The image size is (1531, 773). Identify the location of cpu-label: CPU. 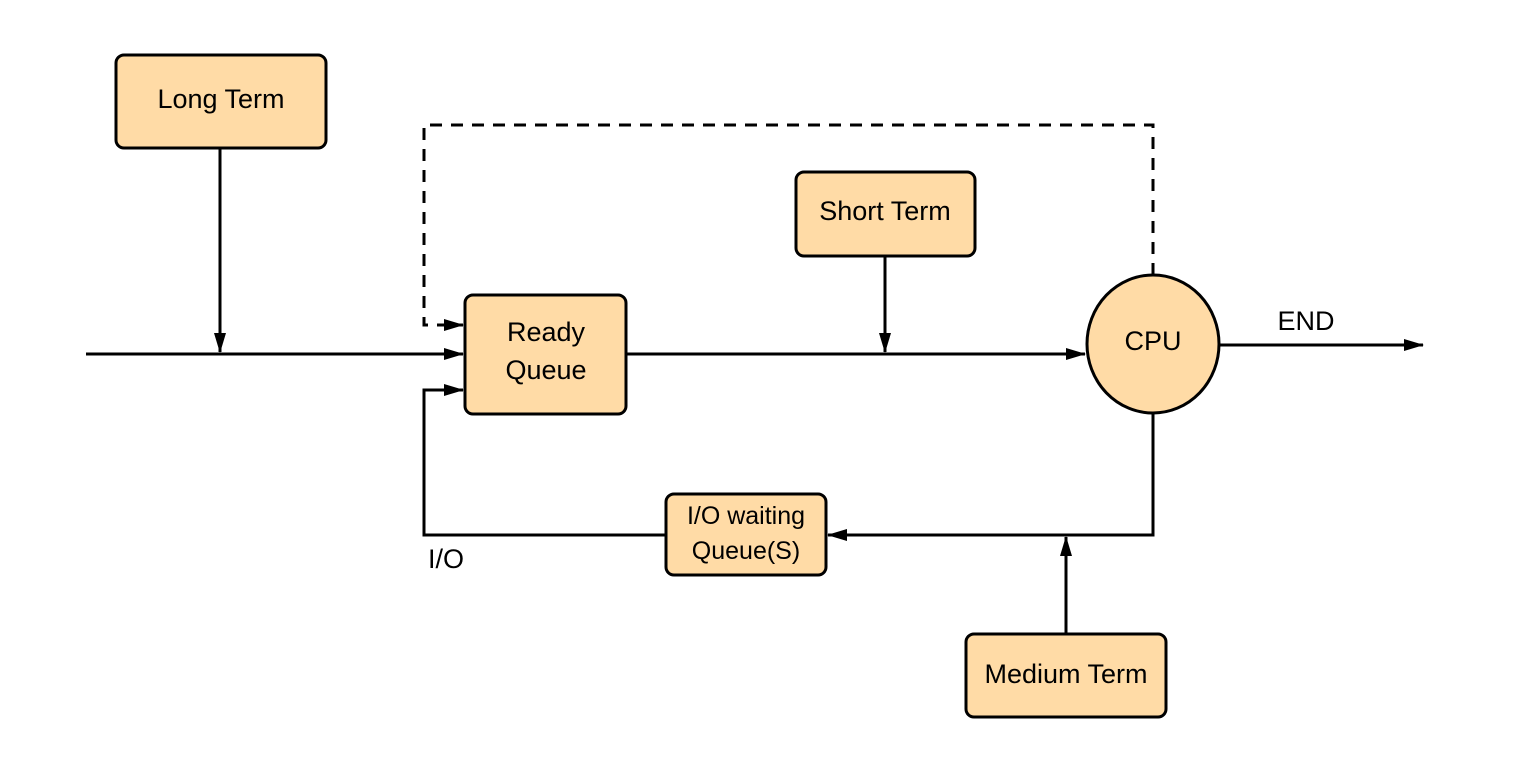
(1152, 341).